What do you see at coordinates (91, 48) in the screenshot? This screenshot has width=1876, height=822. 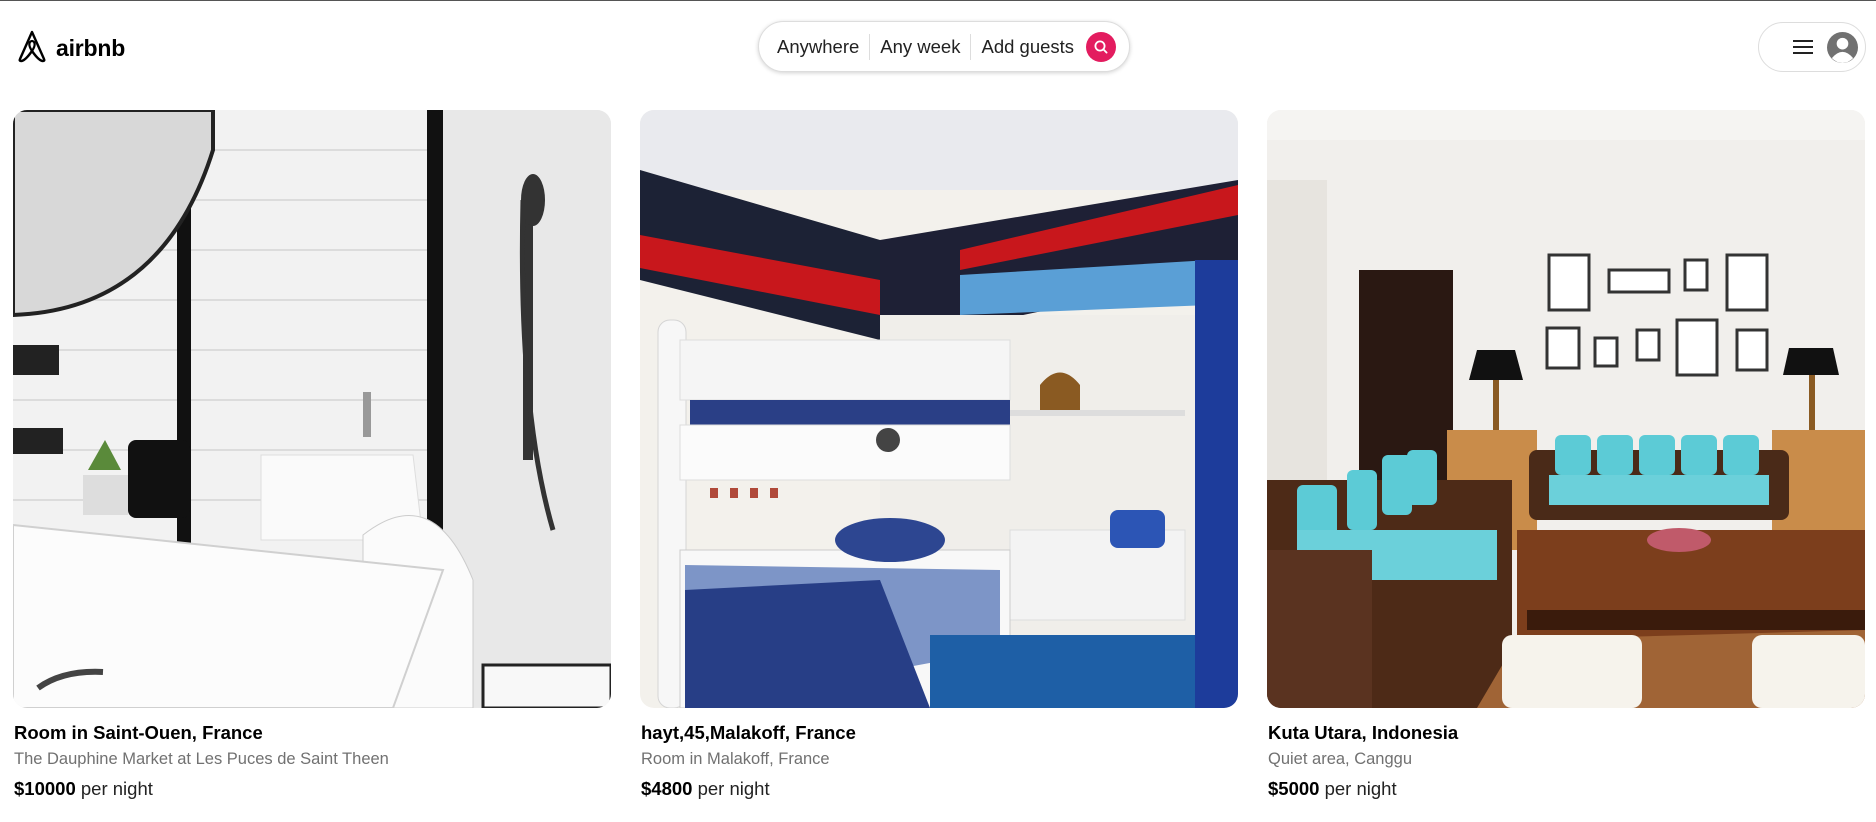 I see `brand-name: airbnb` at bounding box center [91, 48].